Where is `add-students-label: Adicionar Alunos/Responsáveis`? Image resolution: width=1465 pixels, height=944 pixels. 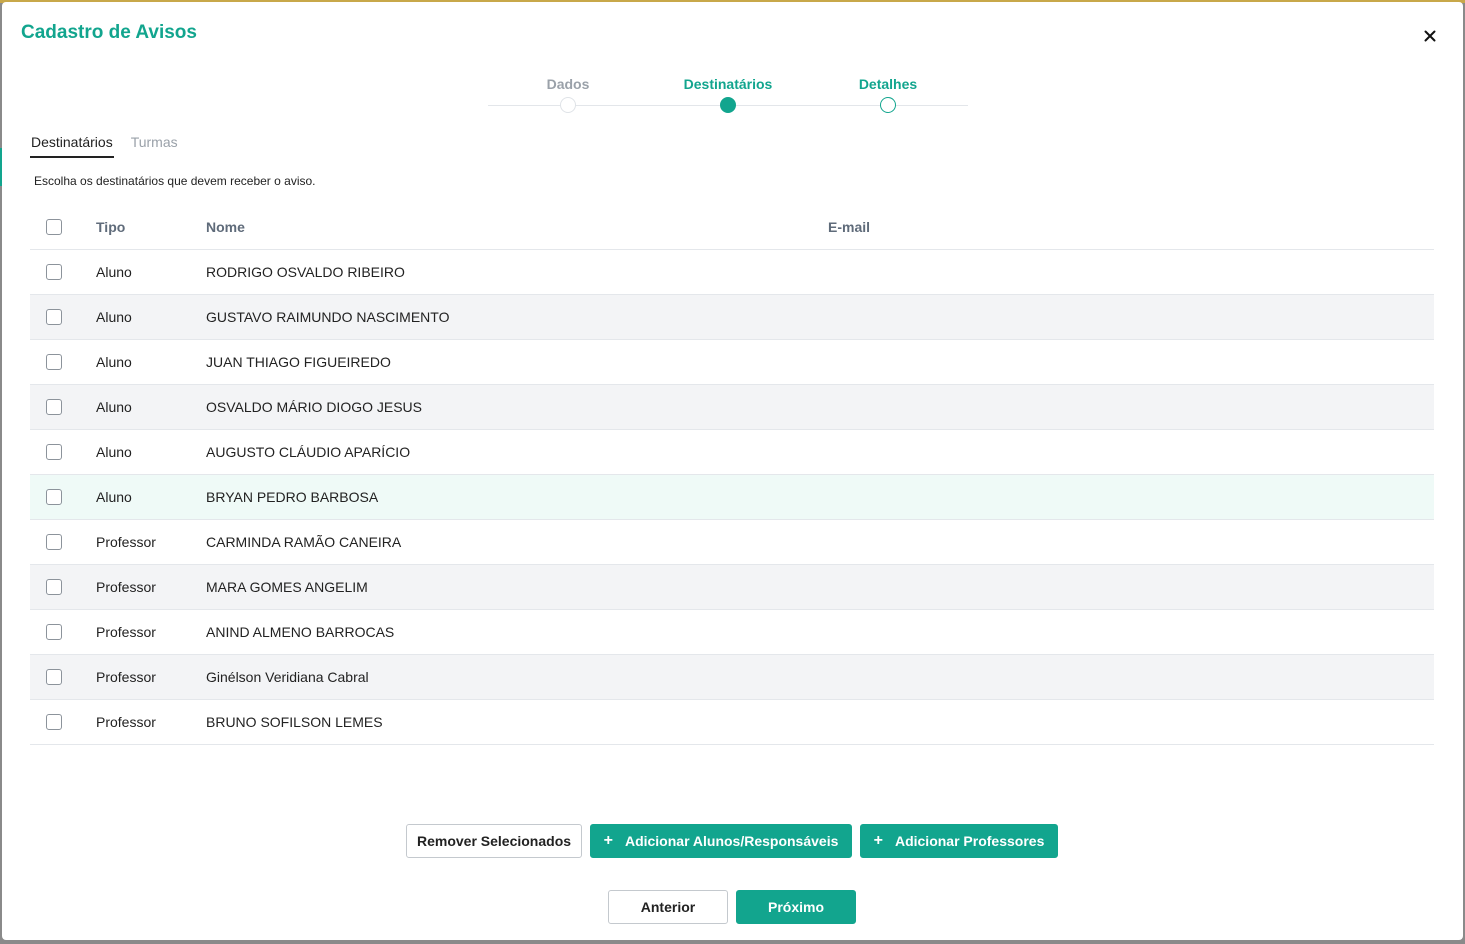
add-students-label: Adicionar Alunos/Responsáveis is located at coordinates (731, 841).